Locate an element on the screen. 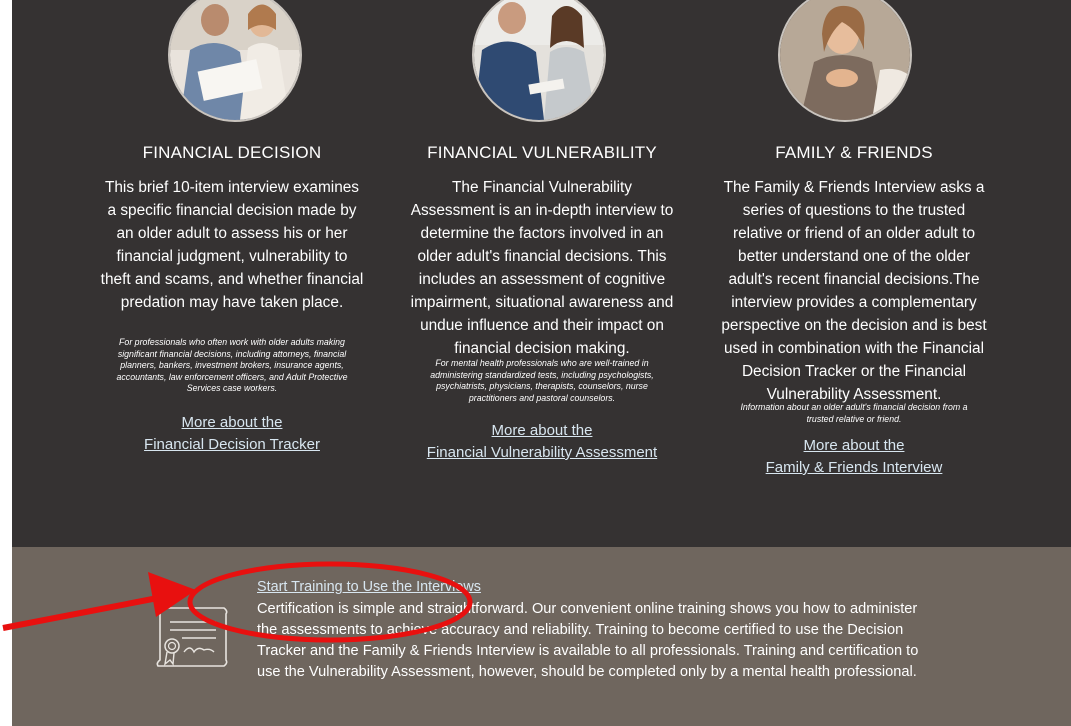 The width and height of the screenshot is (1071, 726). more-about-link-line2: Financial Decision Tracker is located at coordinates (232, 445).